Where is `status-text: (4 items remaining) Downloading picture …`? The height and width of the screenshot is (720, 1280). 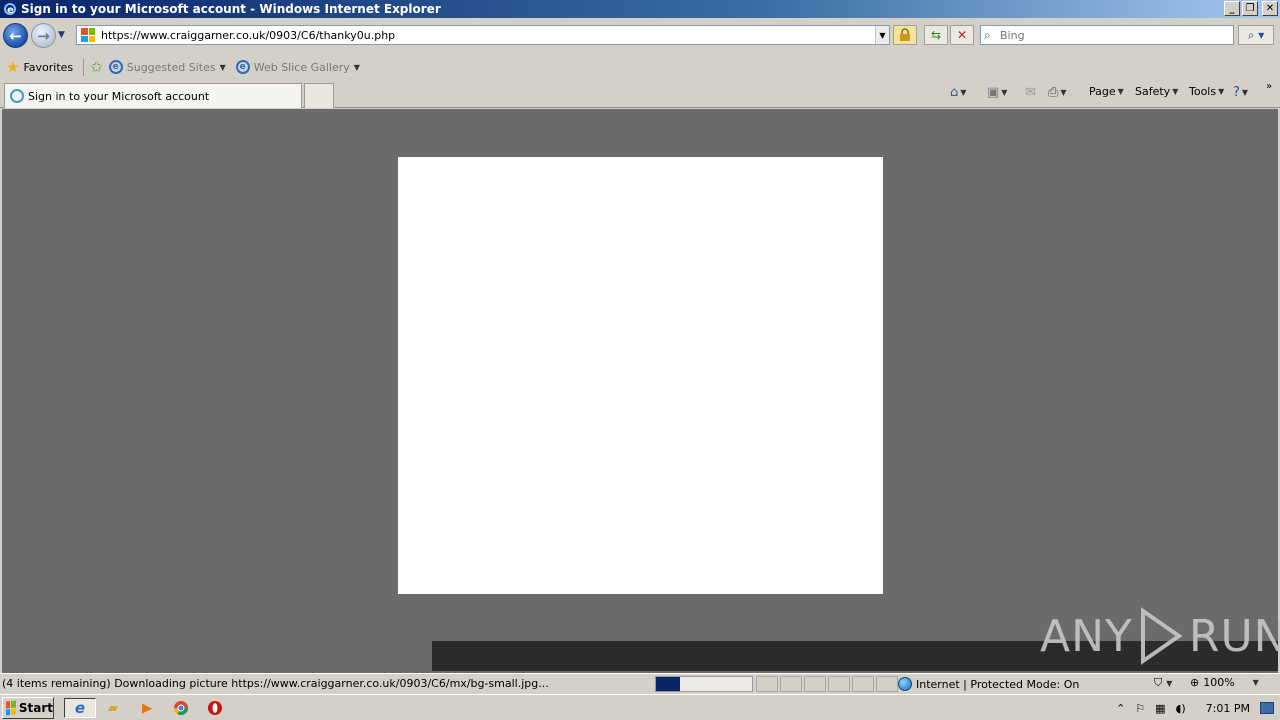 status-text: (4 items remaining) Downloading picture … is located at coordinates (275, 683).